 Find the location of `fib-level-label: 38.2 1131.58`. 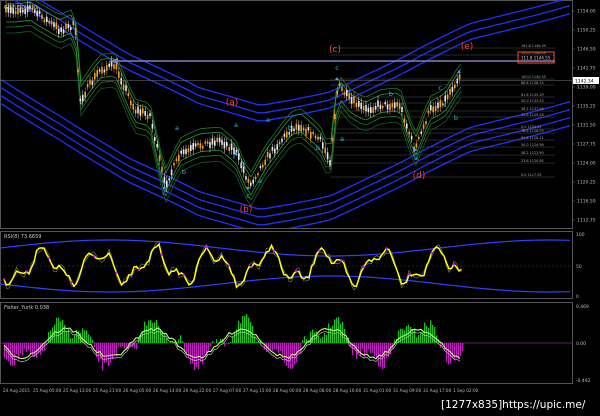

fib-level-label: 38.2 1131.58 is located at coordinates (532, 109).